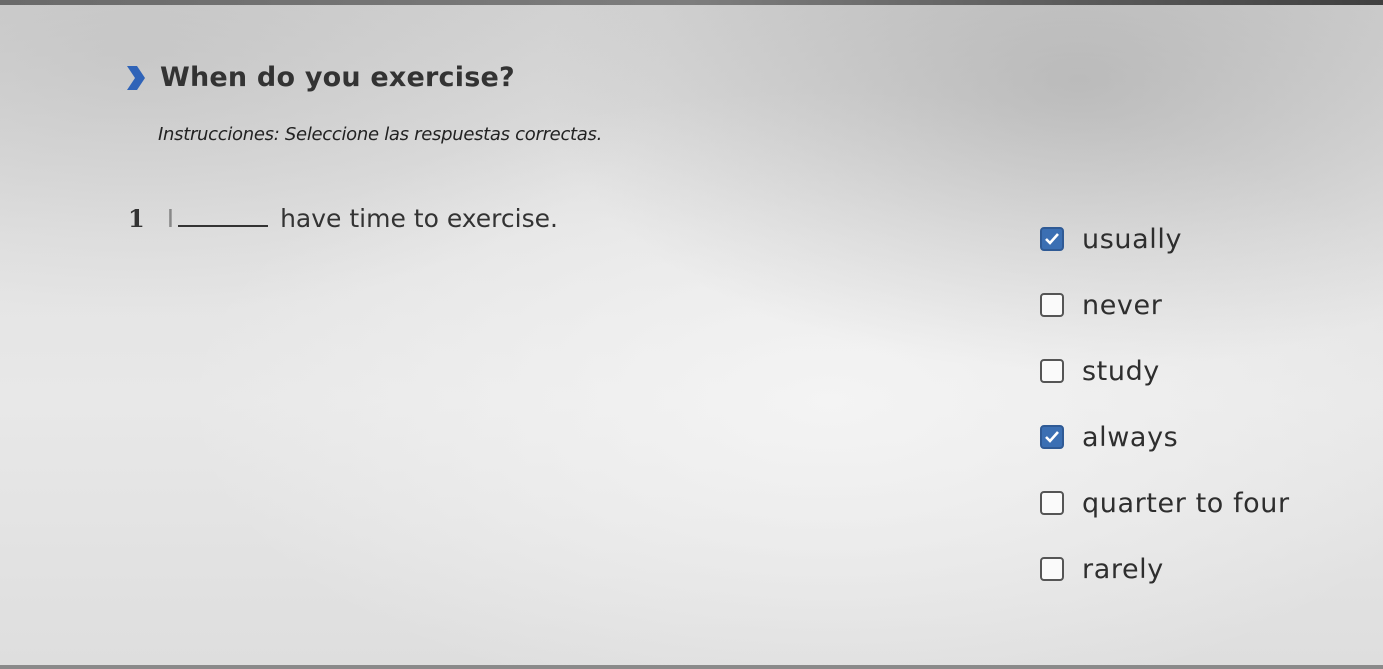 The width and height of the screenshot is (1383, 669). Describe the element at coordinates (1186, 503) in the screenshot. I see `option-label: quarter to four` at that location.